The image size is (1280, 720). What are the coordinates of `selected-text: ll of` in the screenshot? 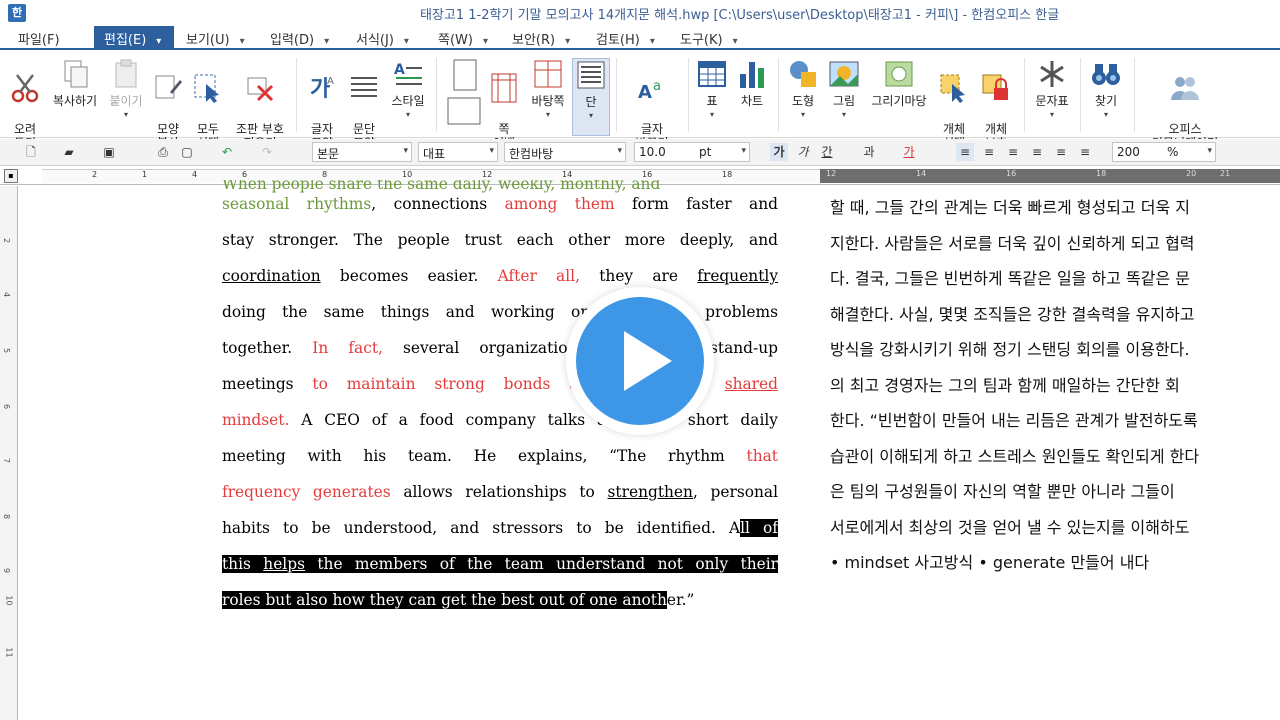 It's located at (759, 528).